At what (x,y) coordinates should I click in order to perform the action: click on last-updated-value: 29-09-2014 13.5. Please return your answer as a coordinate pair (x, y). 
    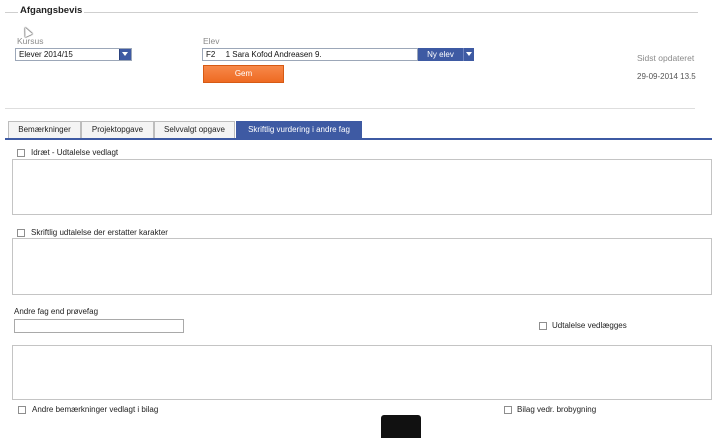
    Looking at the image, I should click on (666, 76).